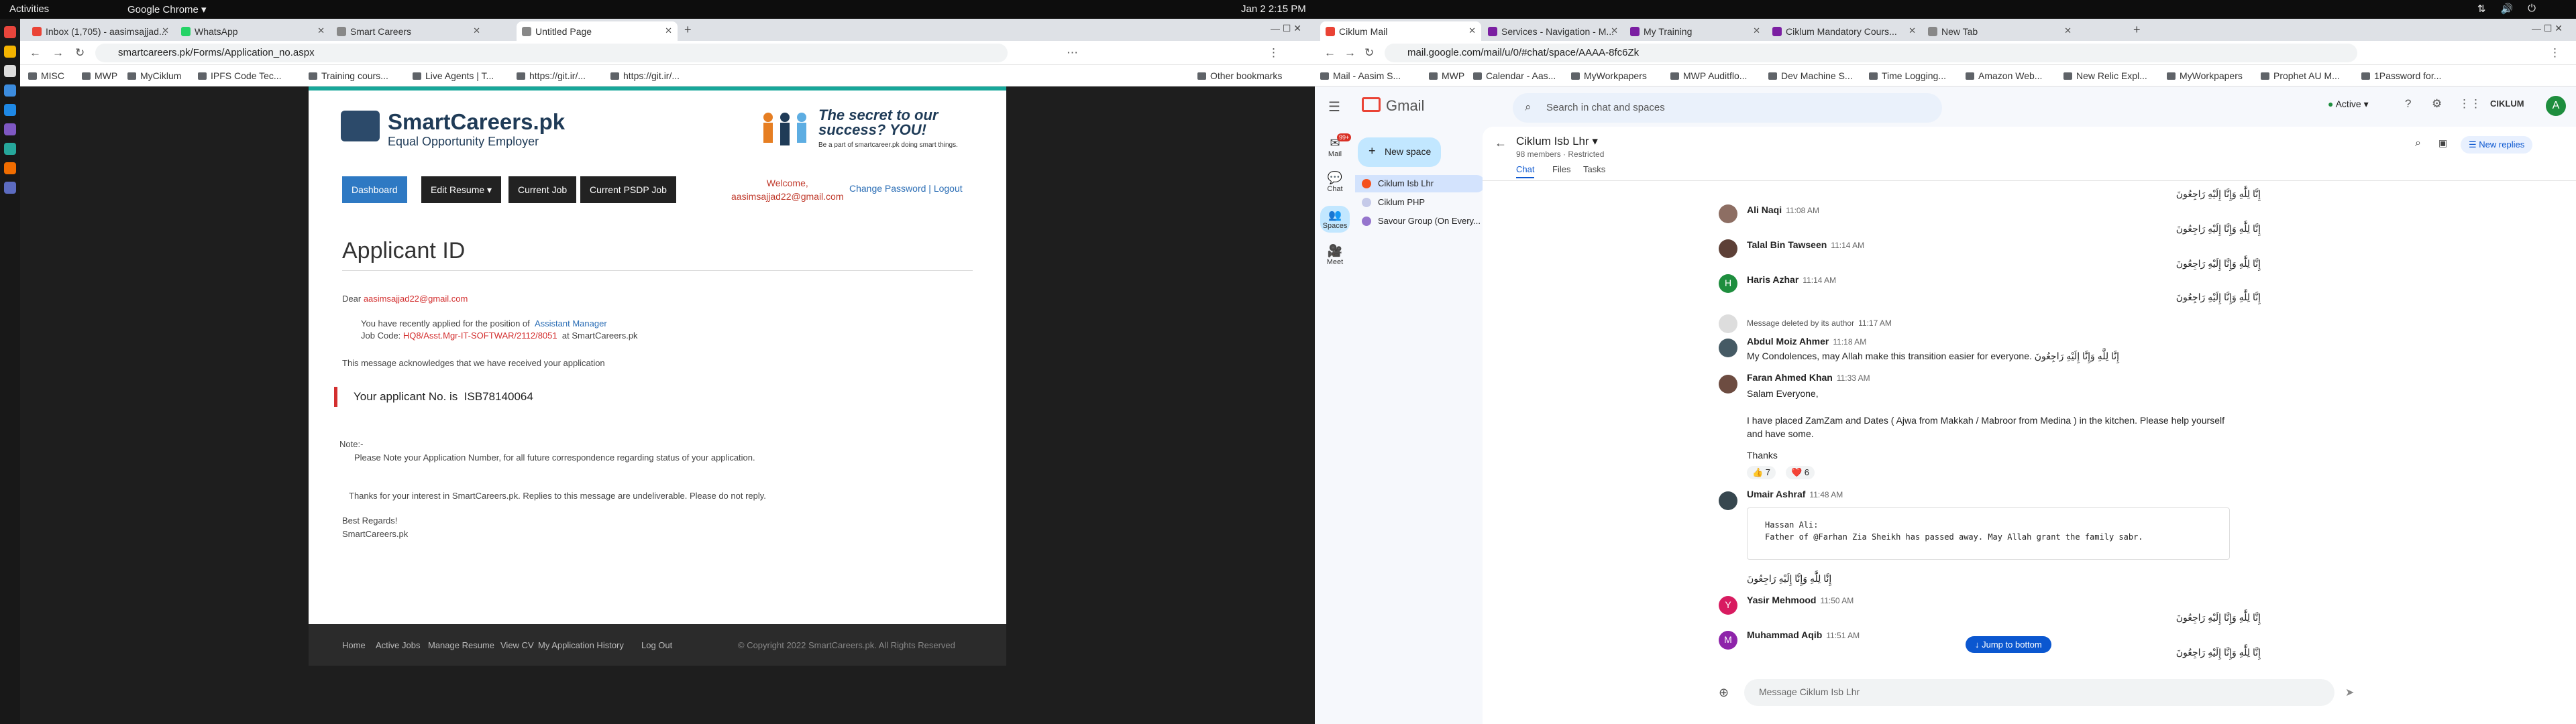 The height and width of the screenshot is (724, 2576). I want to click on extensions-icon: ⋯, so click(1072, 53).